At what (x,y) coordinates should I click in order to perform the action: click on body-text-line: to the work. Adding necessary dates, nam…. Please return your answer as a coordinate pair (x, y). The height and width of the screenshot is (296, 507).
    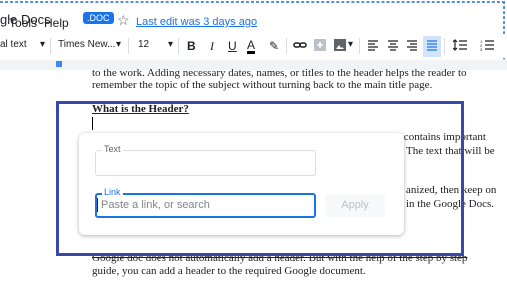
    Looking at the image, I should click on (279, 73).